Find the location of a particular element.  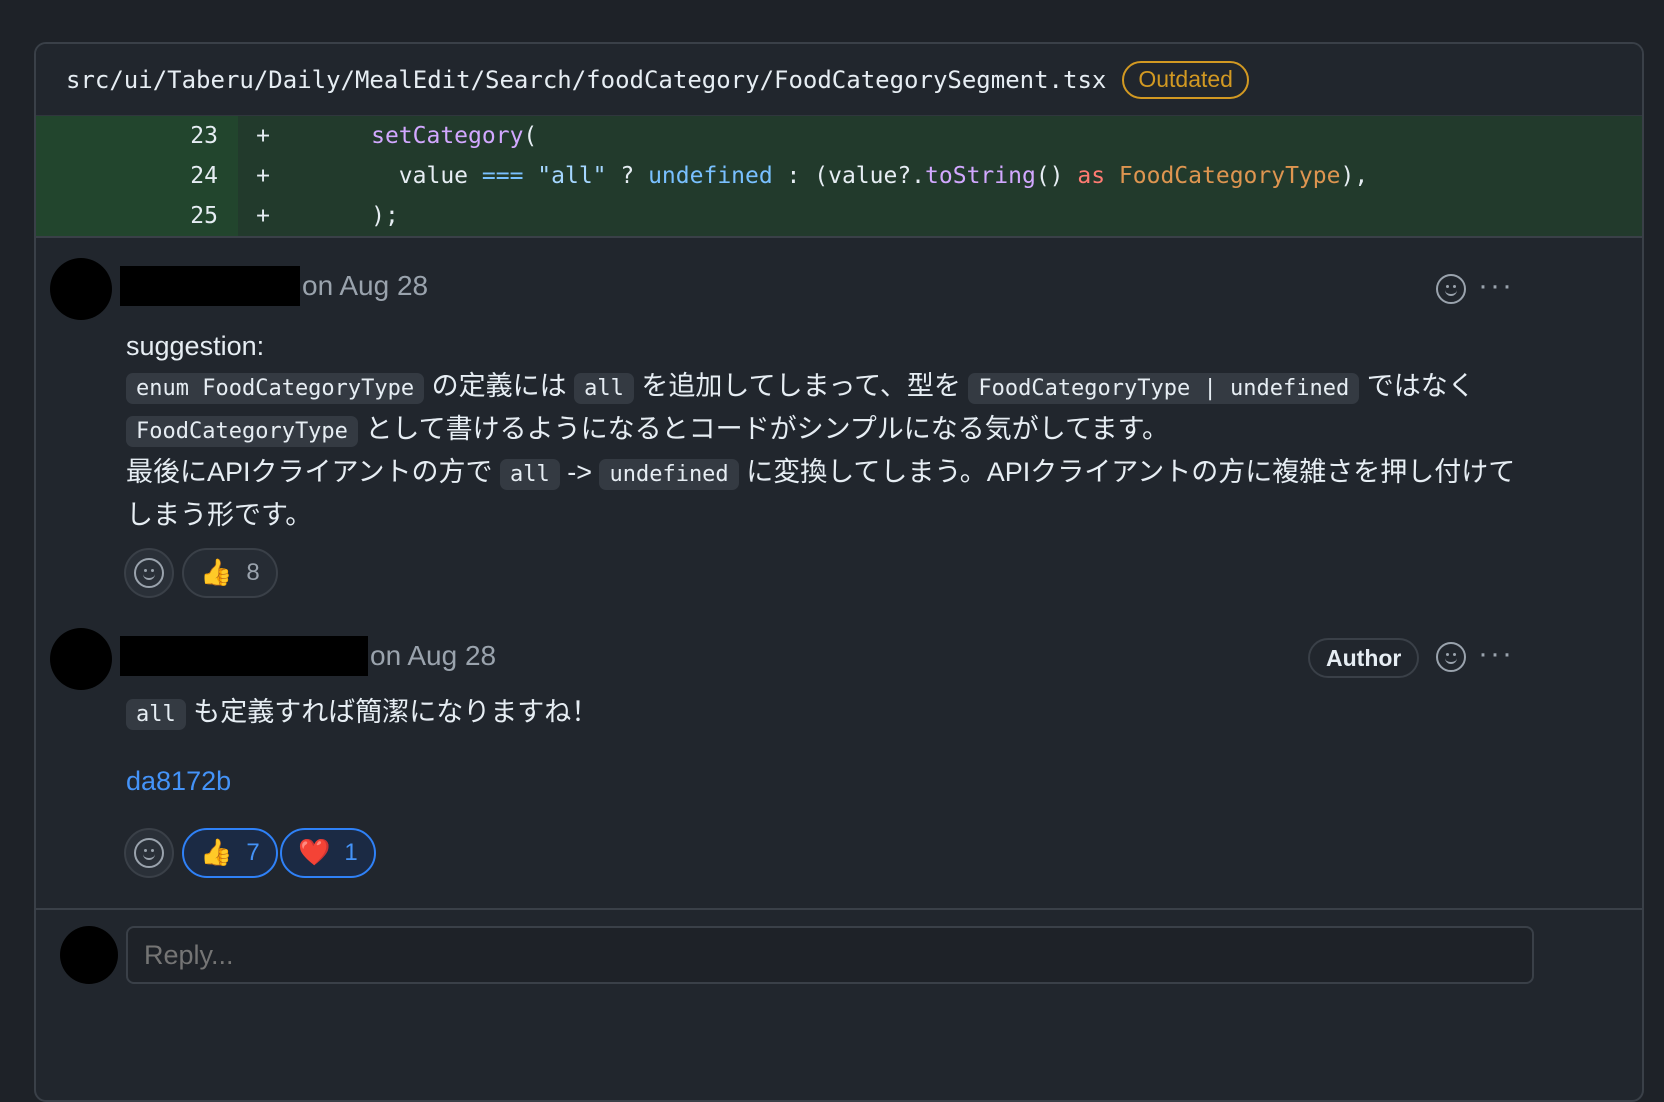

inline-code: enum FoodCategoryType is located at coordinates (275, 388).